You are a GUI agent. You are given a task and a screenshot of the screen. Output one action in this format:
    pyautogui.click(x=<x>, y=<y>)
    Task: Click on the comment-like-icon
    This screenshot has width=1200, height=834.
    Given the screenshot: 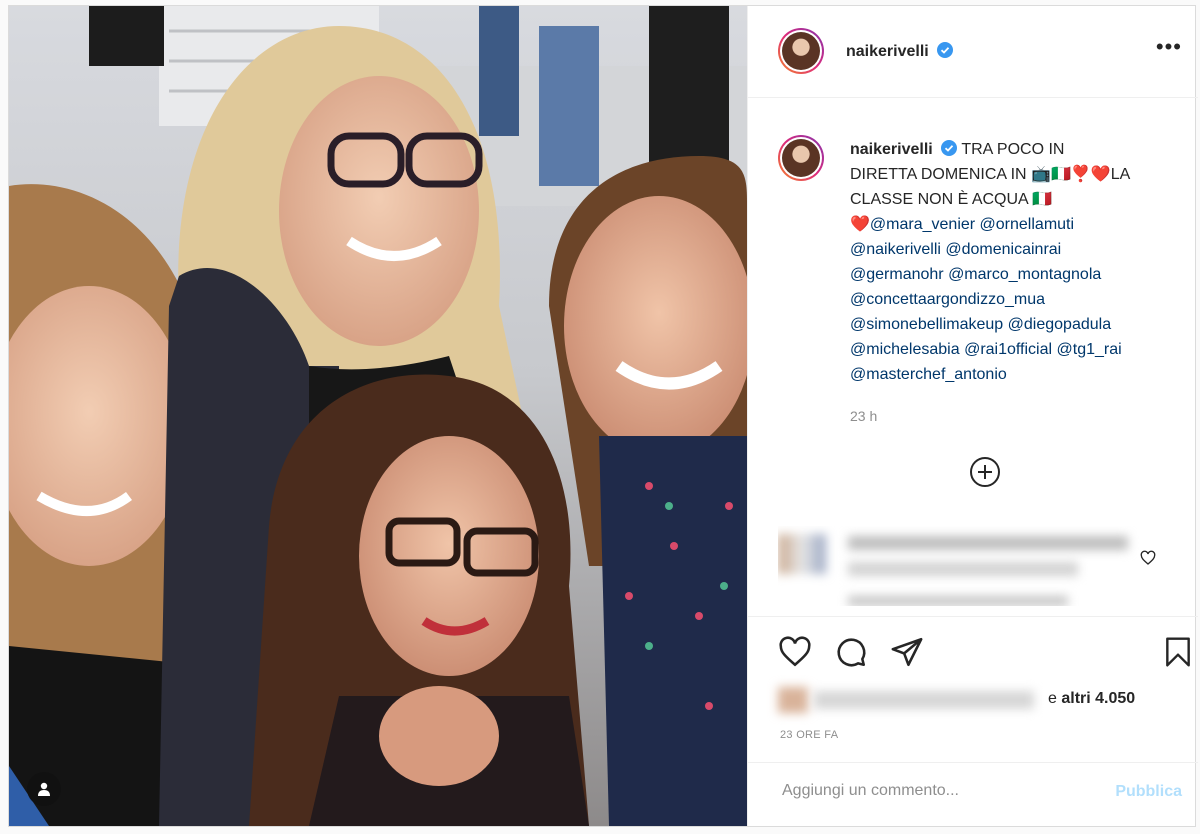 What is the action you would take?
    pyautogui.click(x=1148, y=558)
    